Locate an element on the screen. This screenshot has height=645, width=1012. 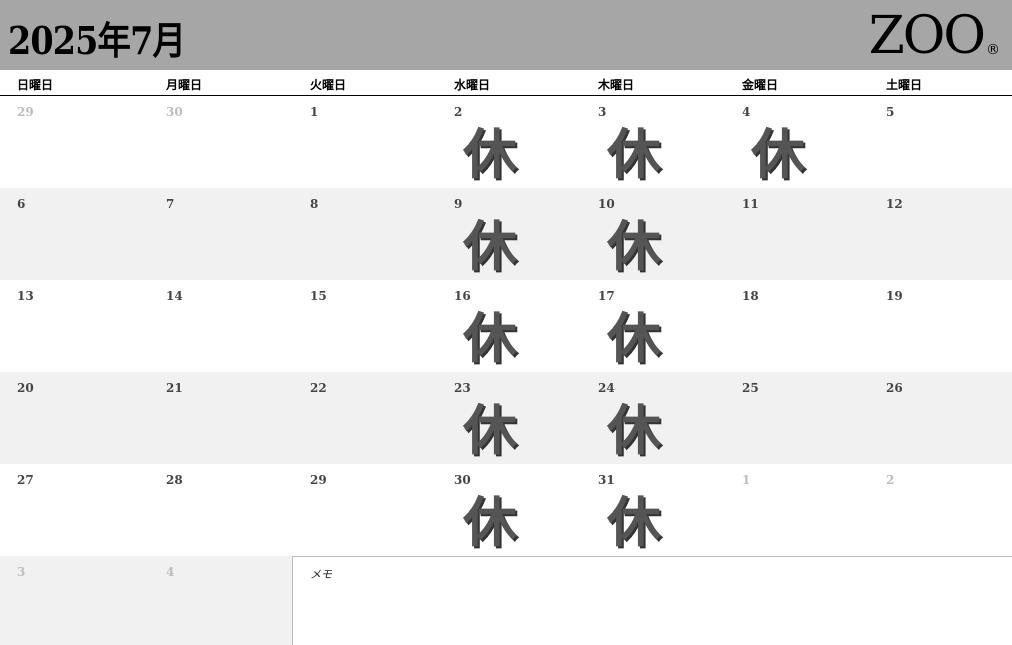
day-cell: 3休 is located at coordinates (653, 142).